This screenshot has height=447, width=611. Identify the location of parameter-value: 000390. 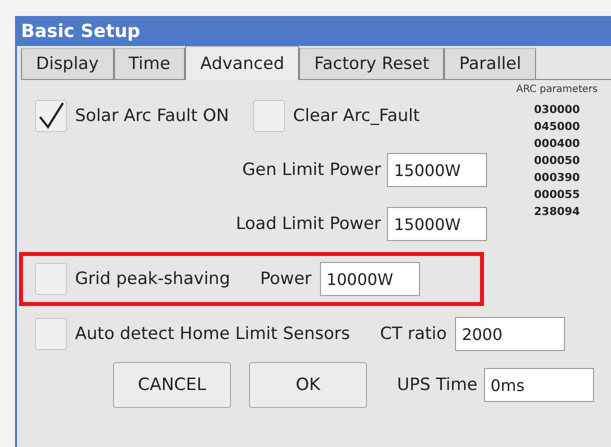
(557, 178).